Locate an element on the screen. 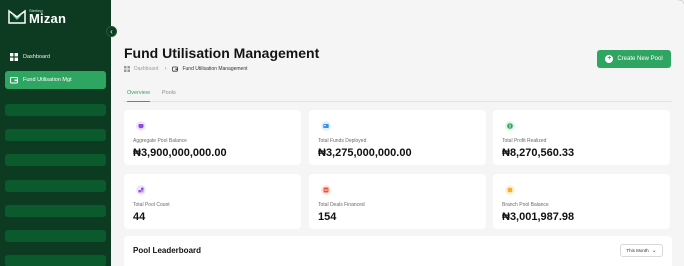 The image size is (684, 266). count-icon is located at coordinates (141, 190).